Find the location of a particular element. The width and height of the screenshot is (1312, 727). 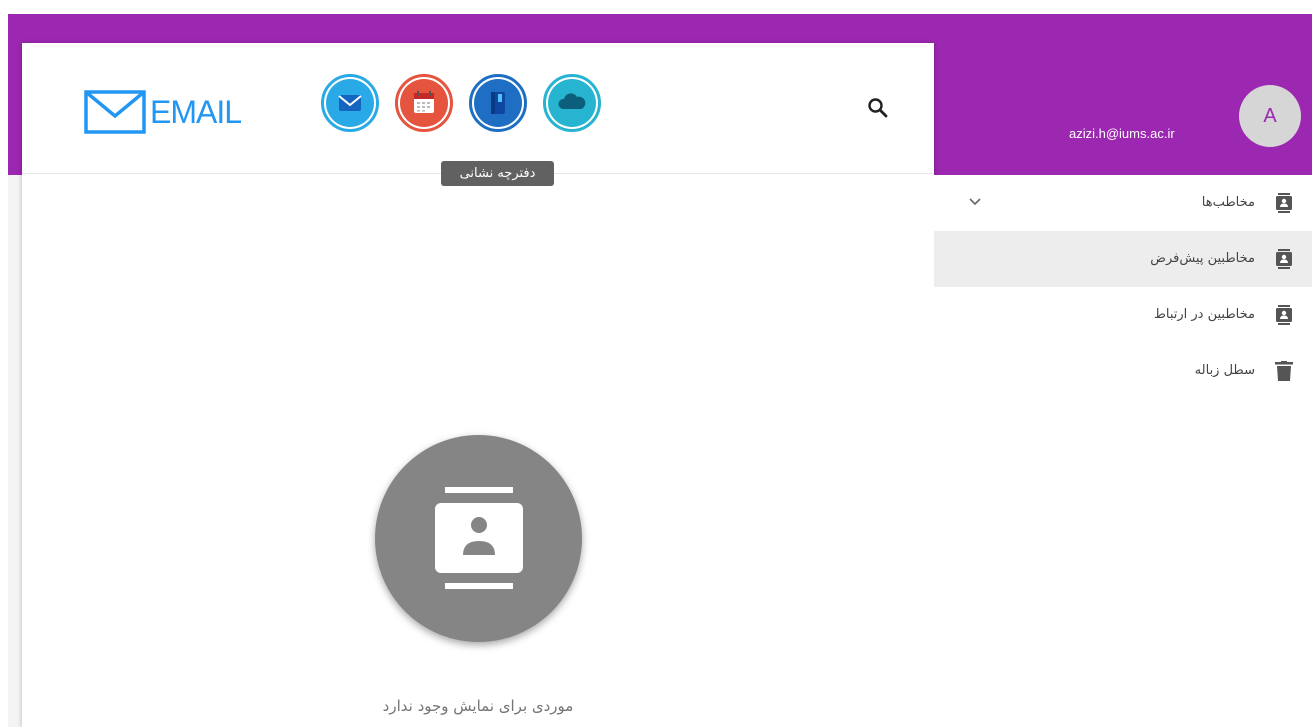

app-mail-button is located at coordinates (350, 103).